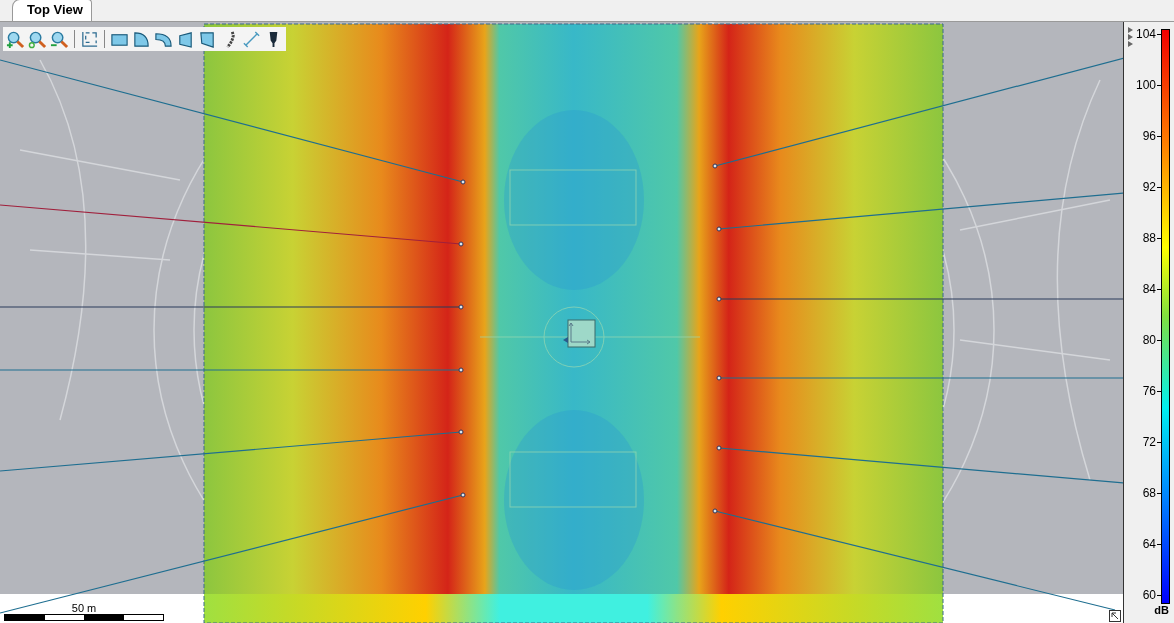 Image resolution: width=1174 pixels, height=623 pixels. I want to click on tick-label: 64, so click(1149, 544).